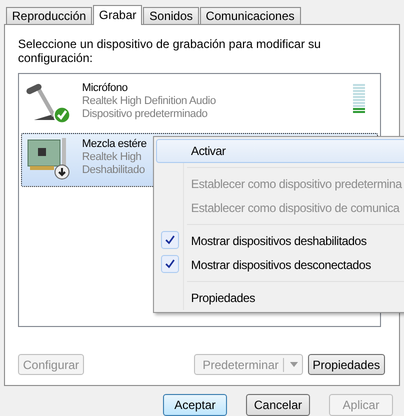  I want to click on menu-item: Mostrar dispositivos desconectados, so click(280, 265).